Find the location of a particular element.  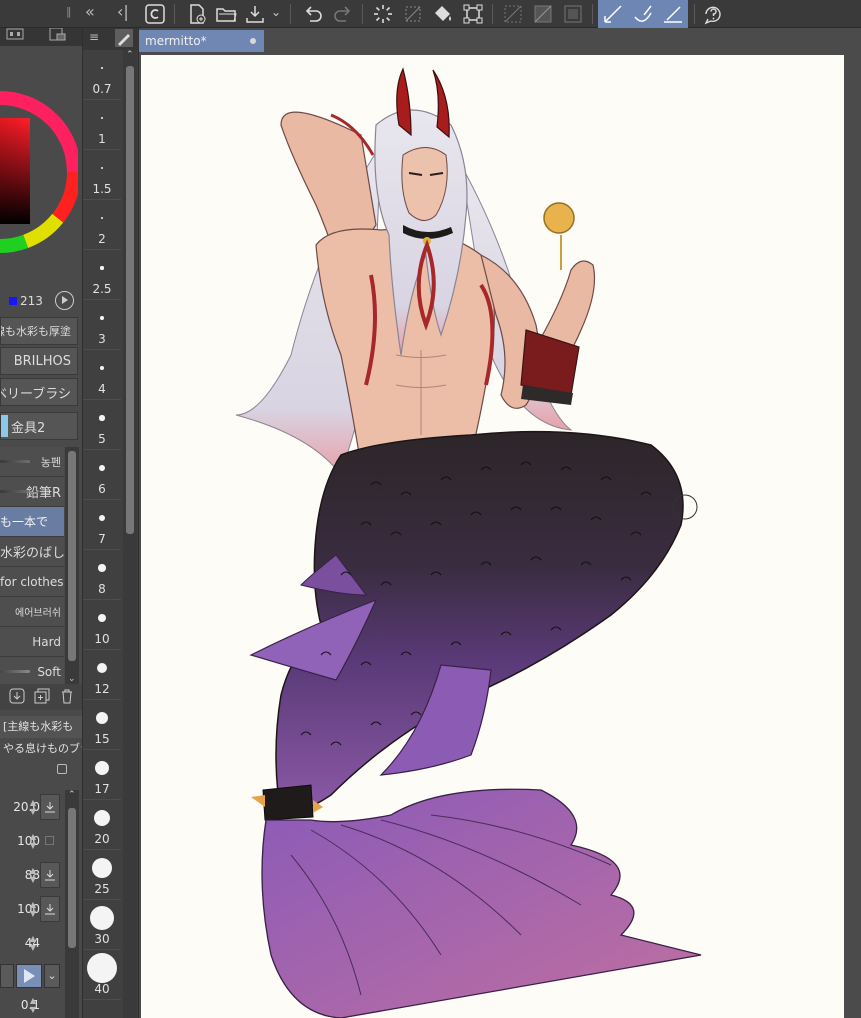

play-circle-icon is located at coordinates (64, 300).